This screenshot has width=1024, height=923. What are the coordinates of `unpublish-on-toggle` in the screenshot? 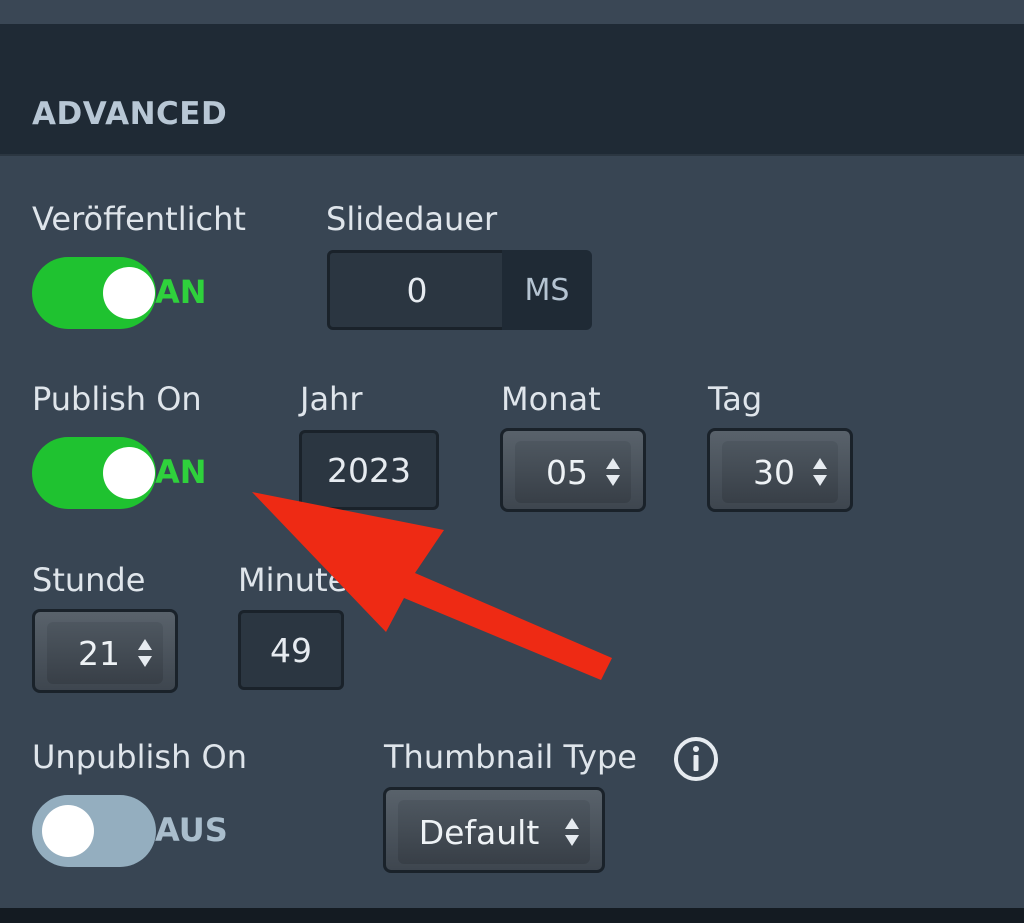 It's located at (94, 831).